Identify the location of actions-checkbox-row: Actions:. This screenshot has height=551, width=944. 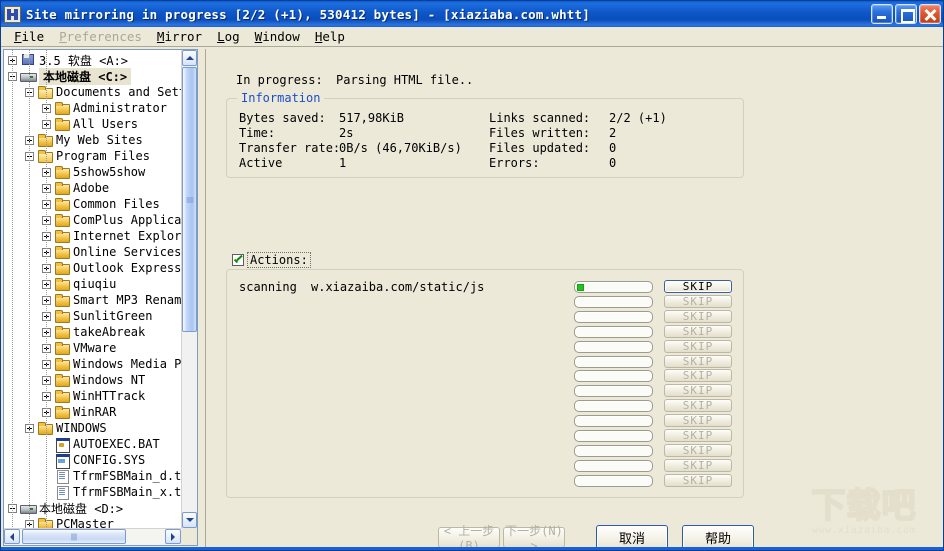
(271, 260).